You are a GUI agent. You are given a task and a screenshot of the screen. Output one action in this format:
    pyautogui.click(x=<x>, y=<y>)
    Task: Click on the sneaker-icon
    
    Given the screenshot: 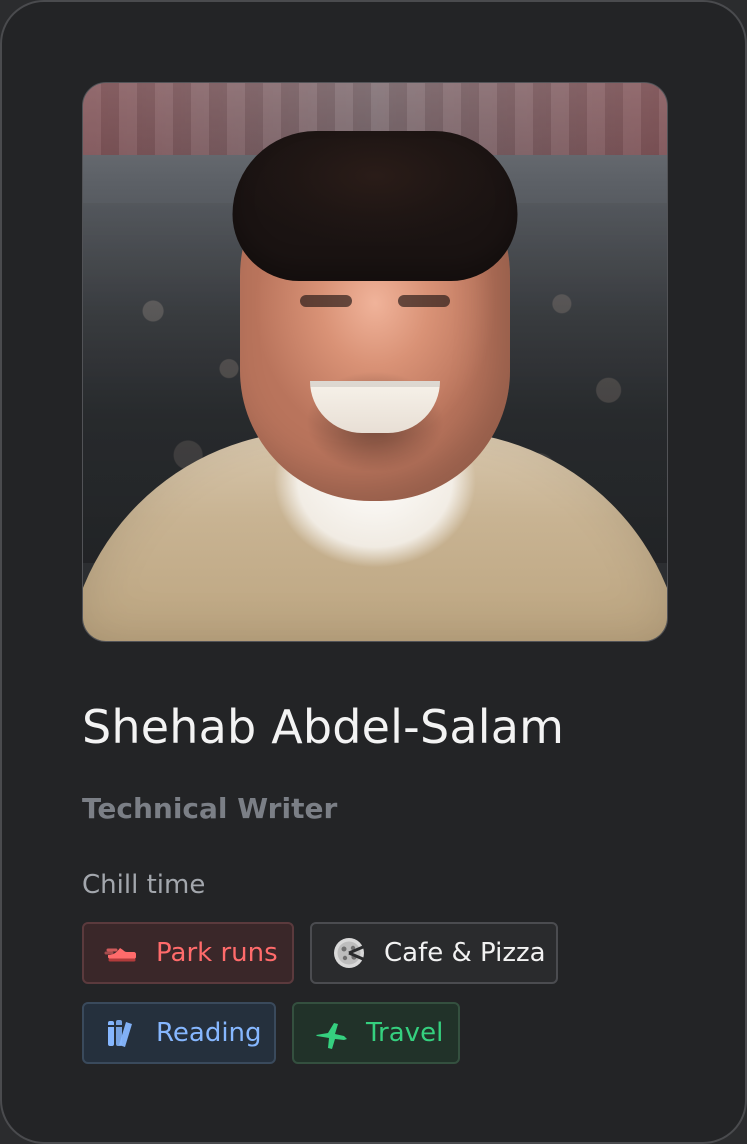 What is the action you would take?
    pyautogui.click(x=121, y=953)
    